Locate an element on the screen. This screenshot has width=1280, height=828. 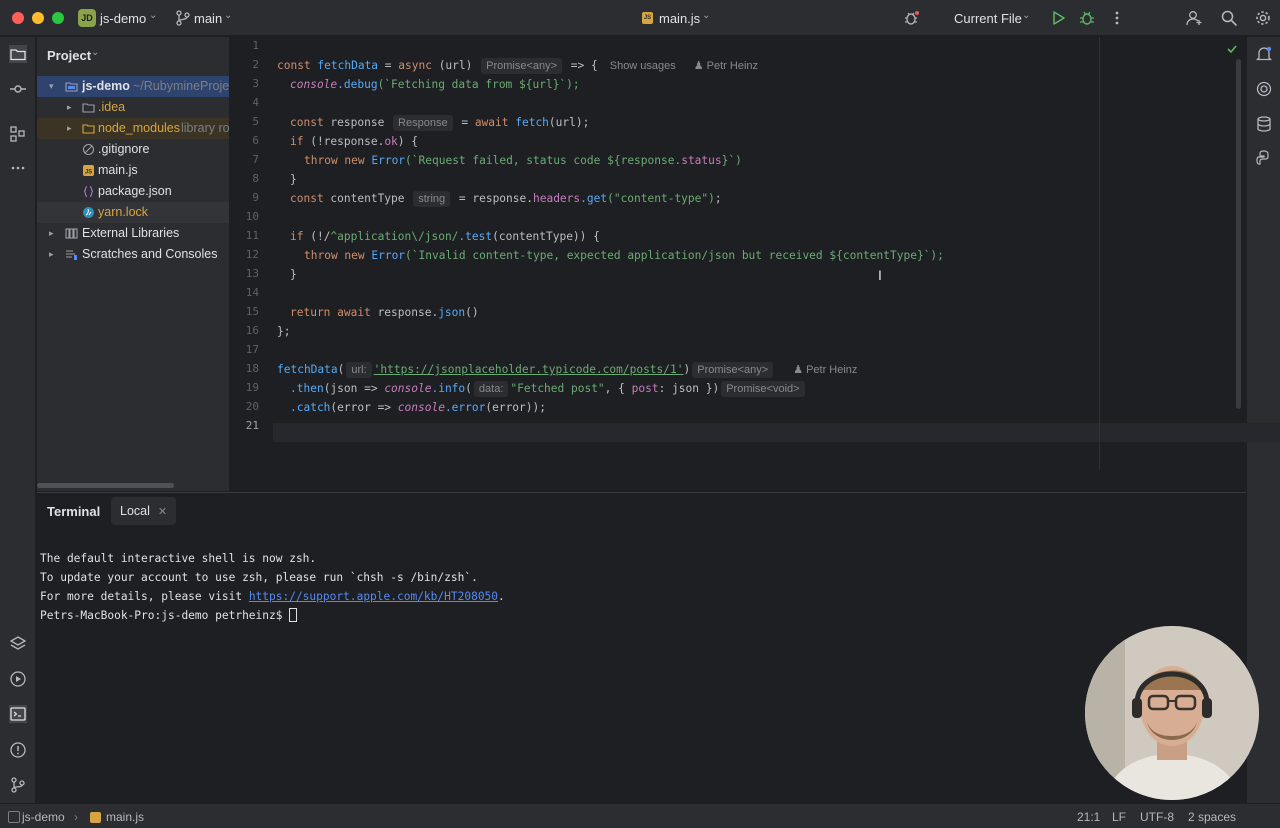
ai-assistant-icon is located at coordinates (1264, 89).